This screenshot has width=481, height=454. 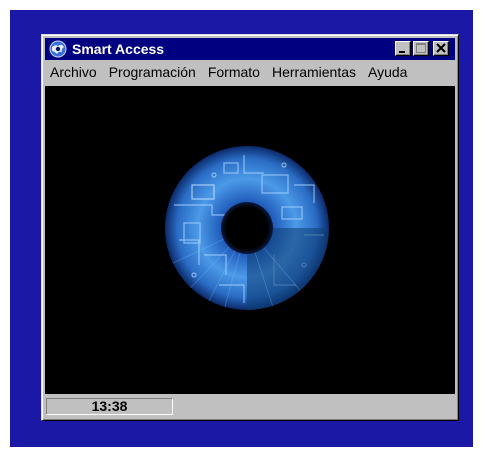 I want to click on title-bar: Smart Access, so click(x=250, y=49).